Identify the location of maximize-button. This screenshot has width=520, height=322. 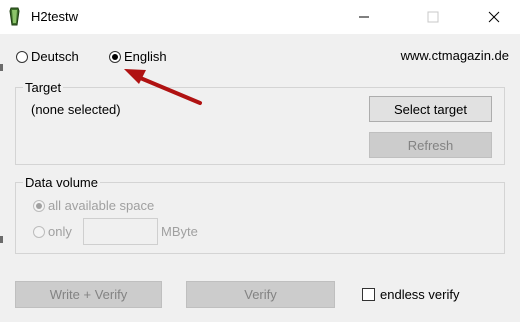
(433, 17).